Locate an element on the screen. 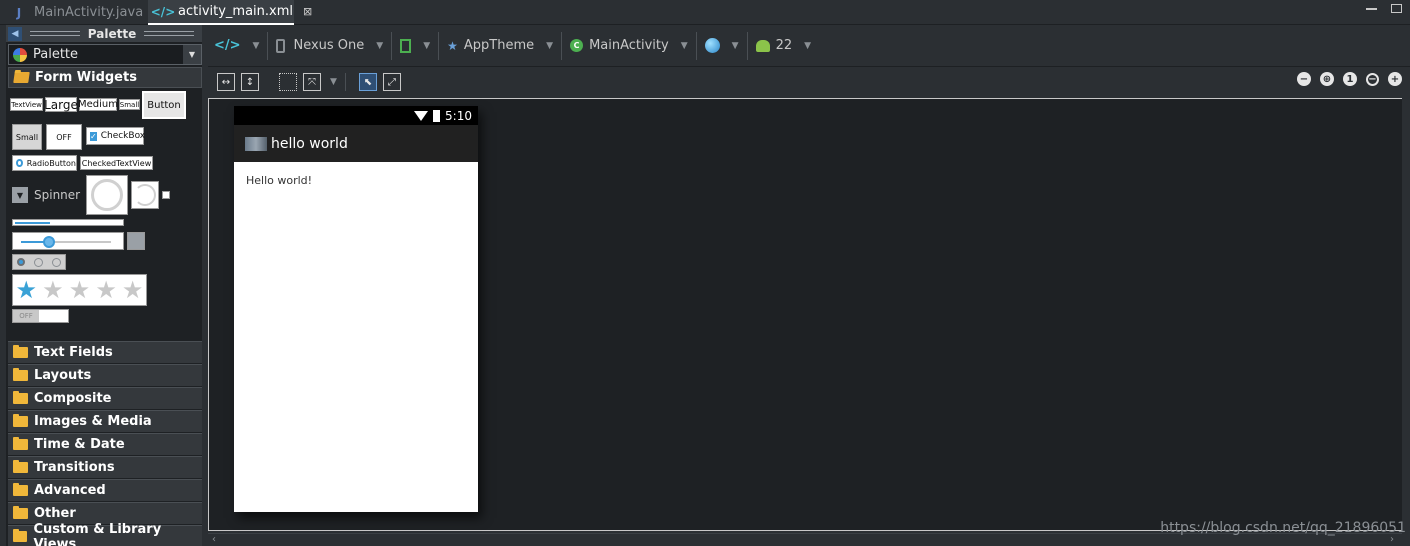  maximize-icon is located at coordinates (1396, 8).